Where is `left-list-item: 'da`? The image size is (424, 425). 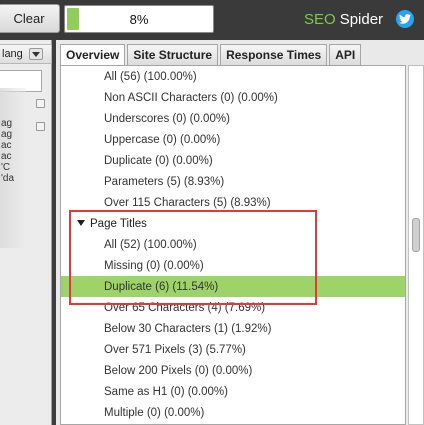 left-list-item: 'da is located at coordinates (26, 178).